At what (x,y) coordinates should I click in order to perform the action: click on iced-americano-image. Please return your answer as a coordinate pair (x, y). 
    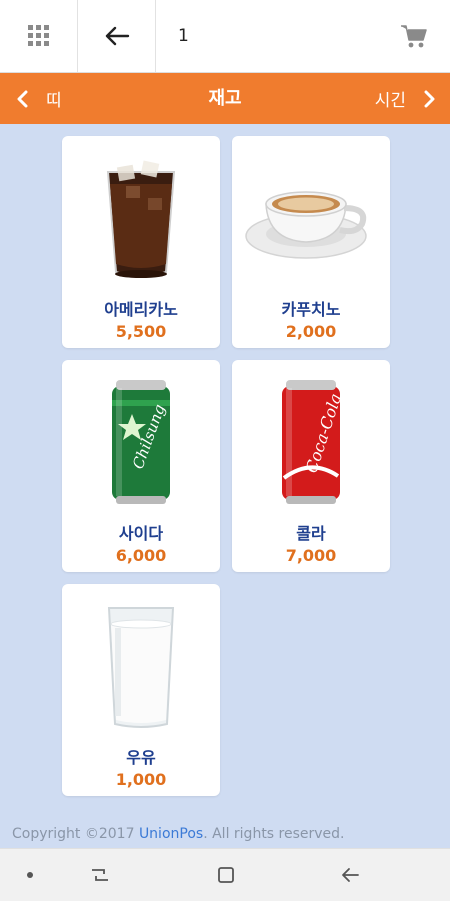
    Looking at the image, I should click on (141, 219).